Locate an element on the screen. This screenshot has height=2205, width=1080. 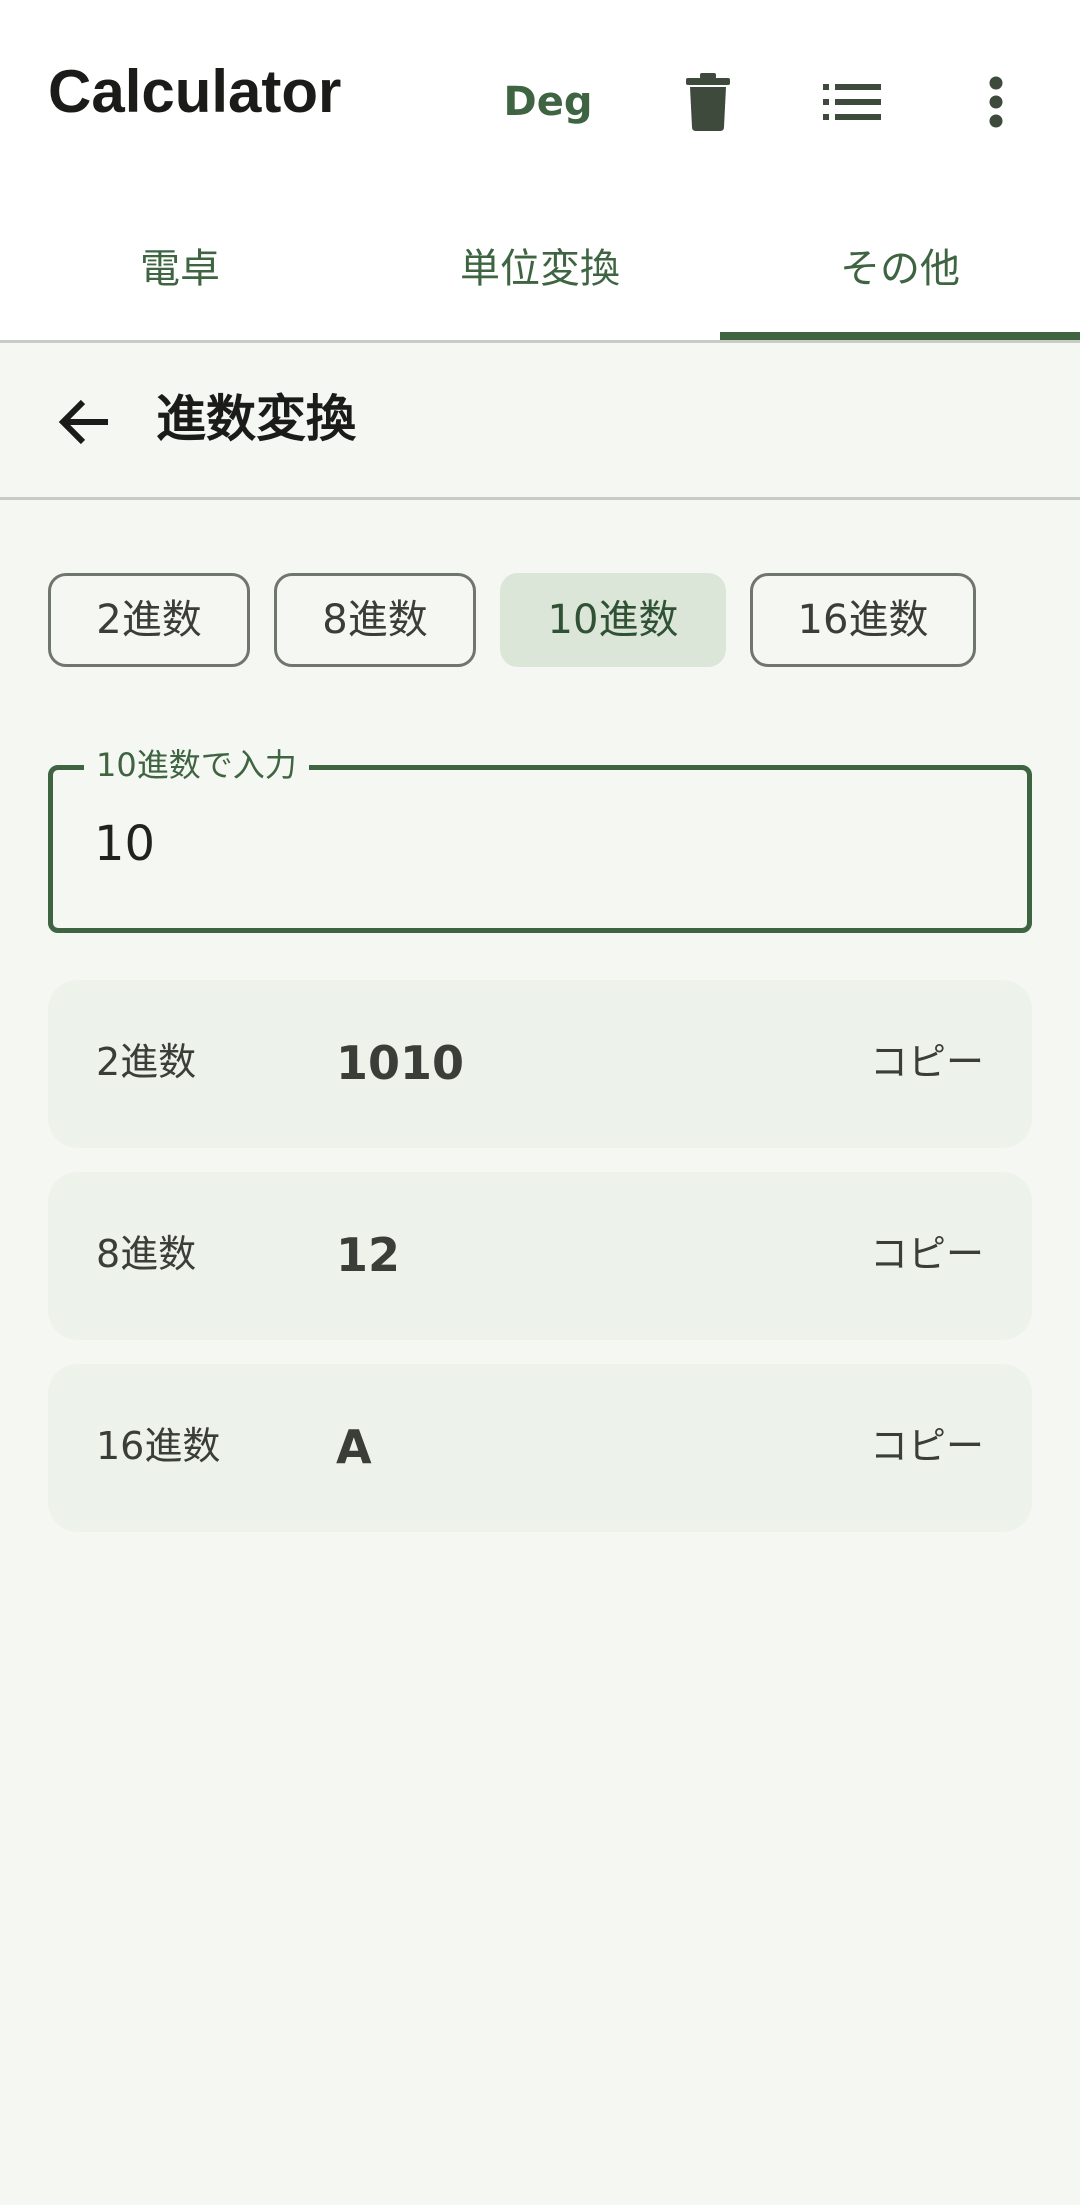
list-icon is located at coordinates (852, 102).